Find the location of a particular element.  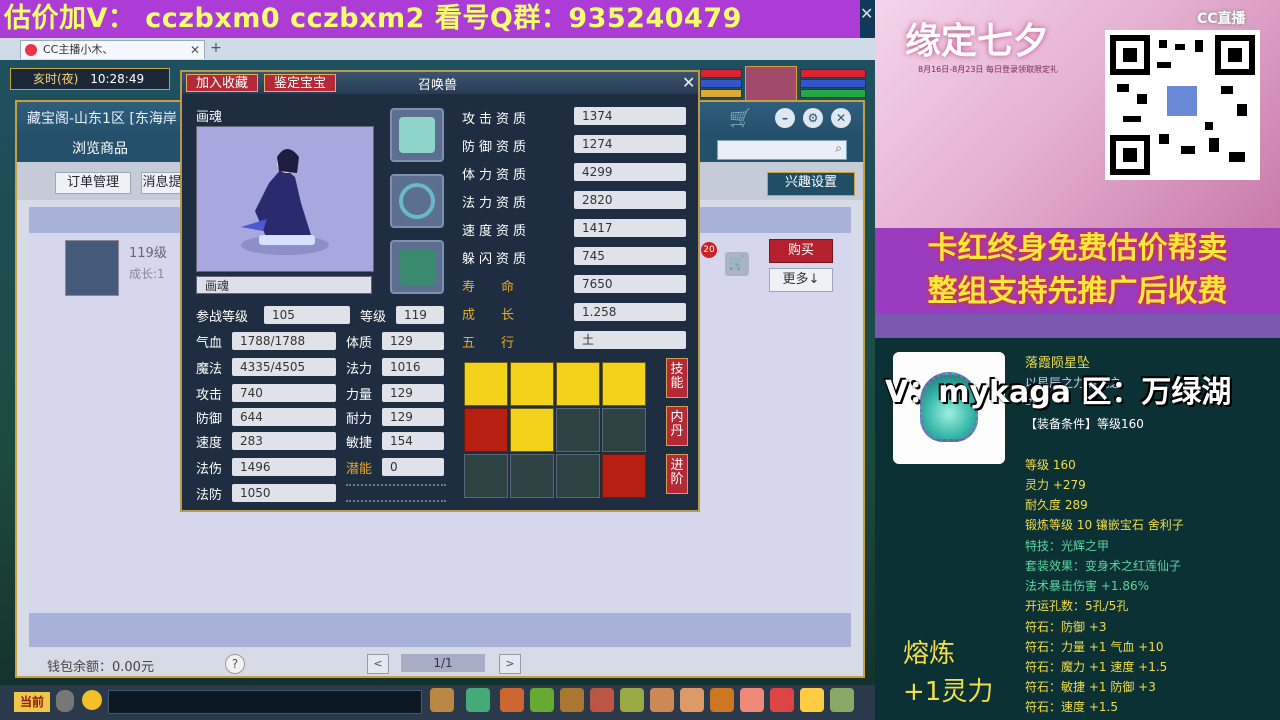

ring-icon is located at coordinates (417, 201).